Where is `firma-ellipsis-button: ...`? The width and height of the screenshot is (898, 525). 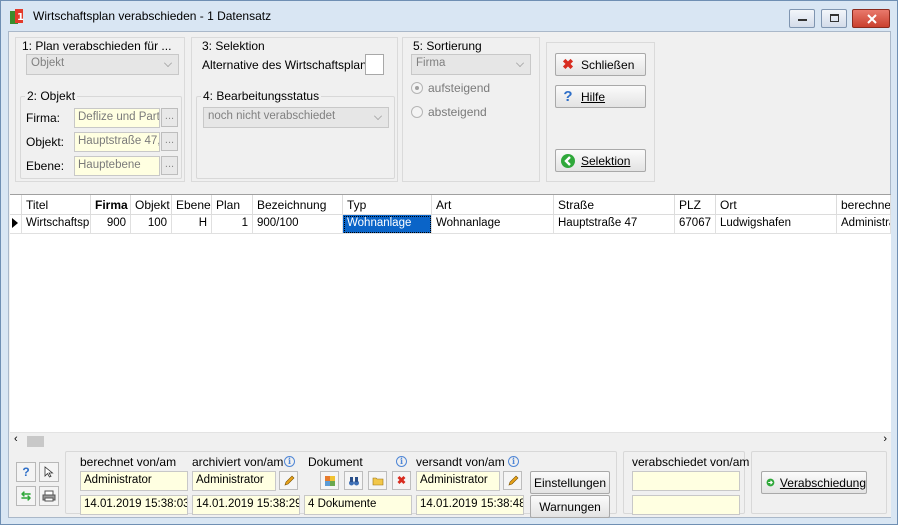 firma-ellipsis-button: ... is located at coordinates (169, 117).